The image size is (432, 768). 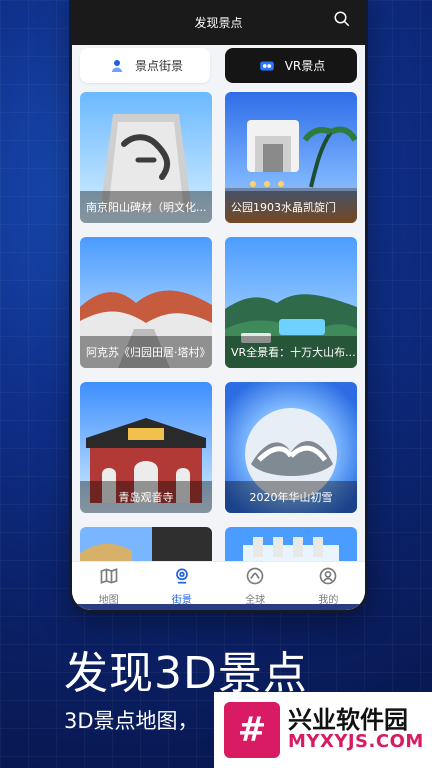 I want to click on nav-profile: 我的, so click(x=328, y=586).